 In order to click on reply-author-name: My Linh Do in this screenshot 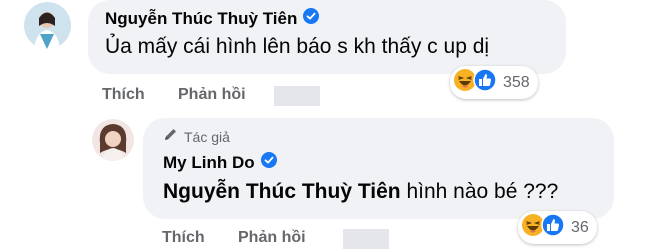, I will do `click(209, 163)`.